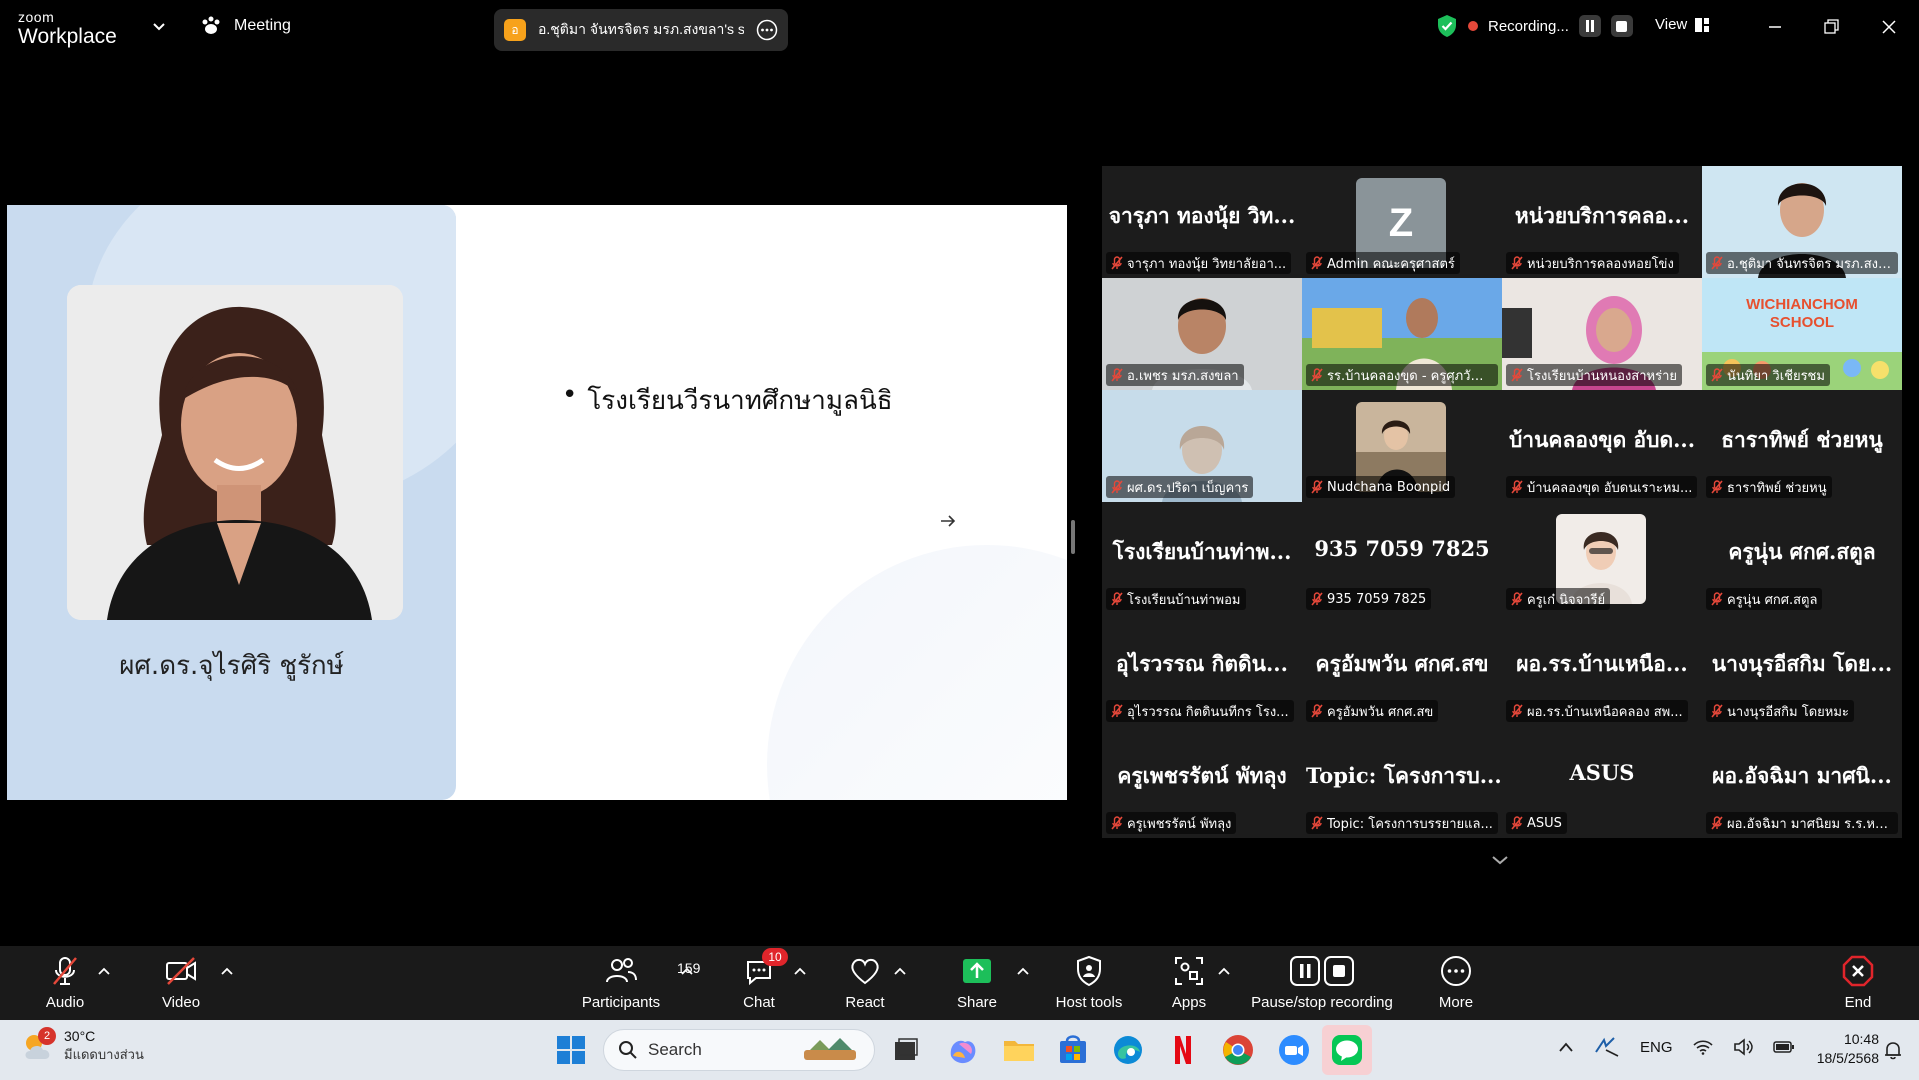 This screenshot has height=1080, width=1919. Describe the element at coordinates (1831, 27) in the screenshot. I see `restore-icon` at that location.